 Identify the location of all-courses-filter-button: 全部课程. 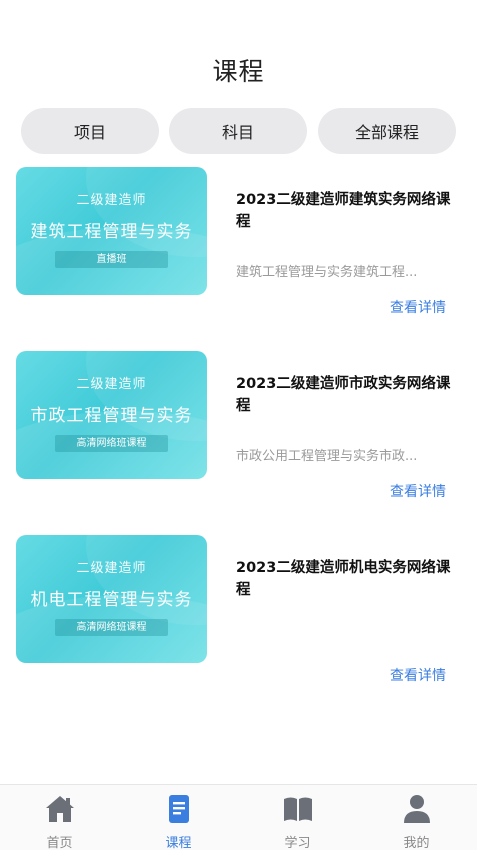
(387, 131).